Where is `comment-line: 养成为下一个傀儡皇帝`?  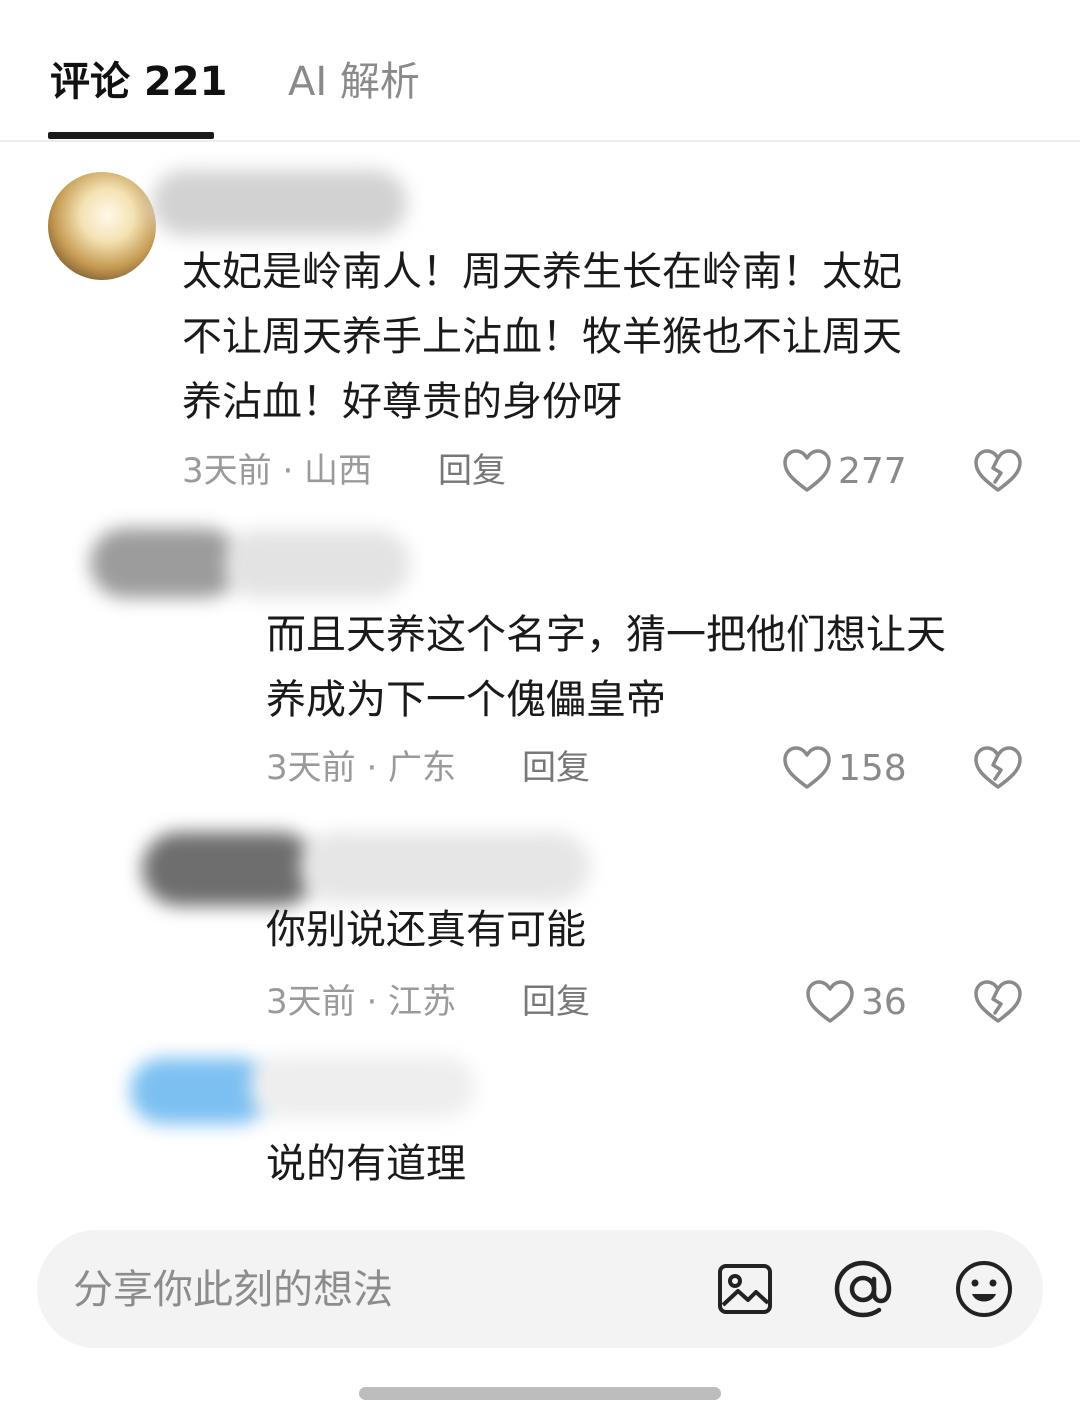
comment-line: 养成为下一个傀儡皇帝 is located at coordinates (466, 700).